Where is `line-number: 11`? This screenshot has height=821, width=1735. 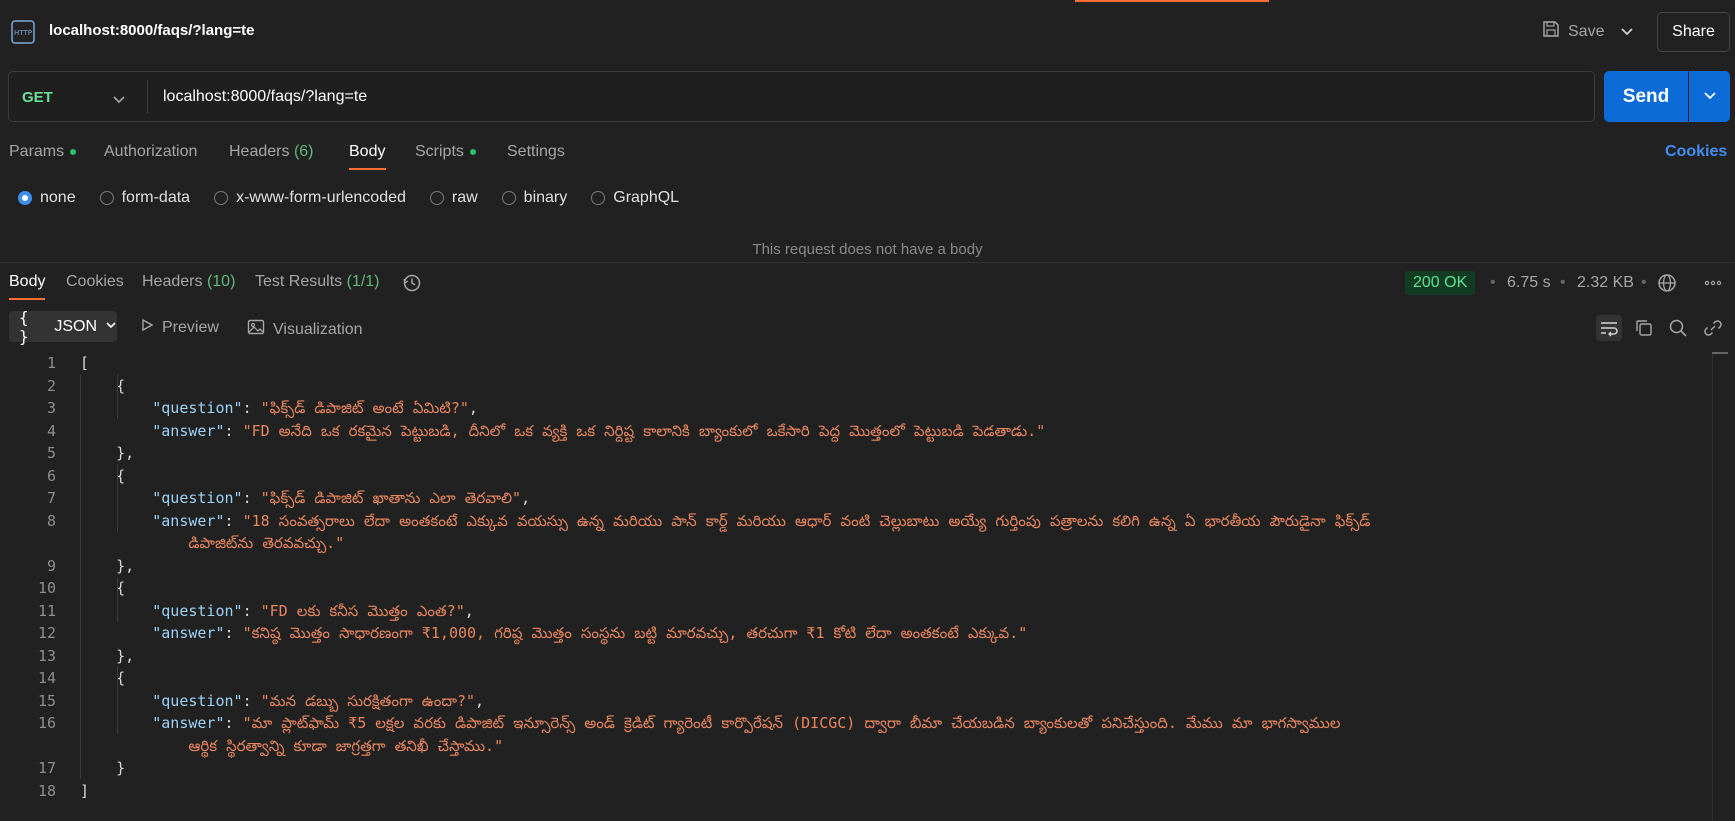
line-number: 11 is located at coordinates (46, 610).